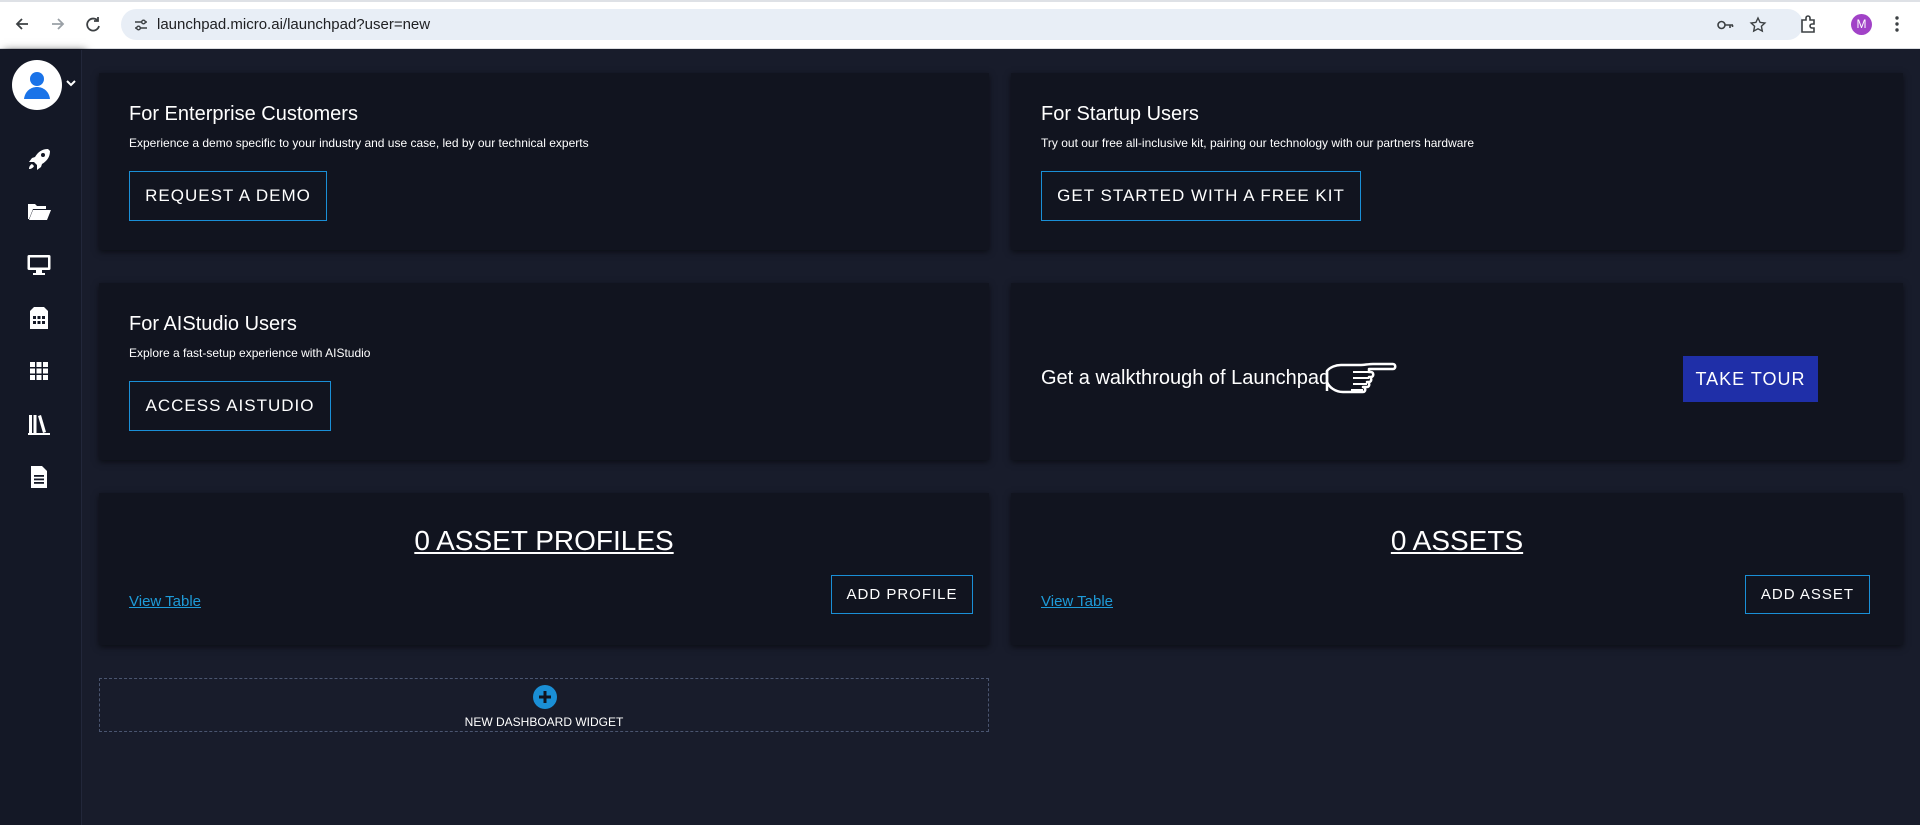 The width and height of the screenshot is (1920, 825). What do you see at coordinates (1758, 25) in the screenshot?
I see `bookmark-star-icon` at bounding box center [1758, 25].